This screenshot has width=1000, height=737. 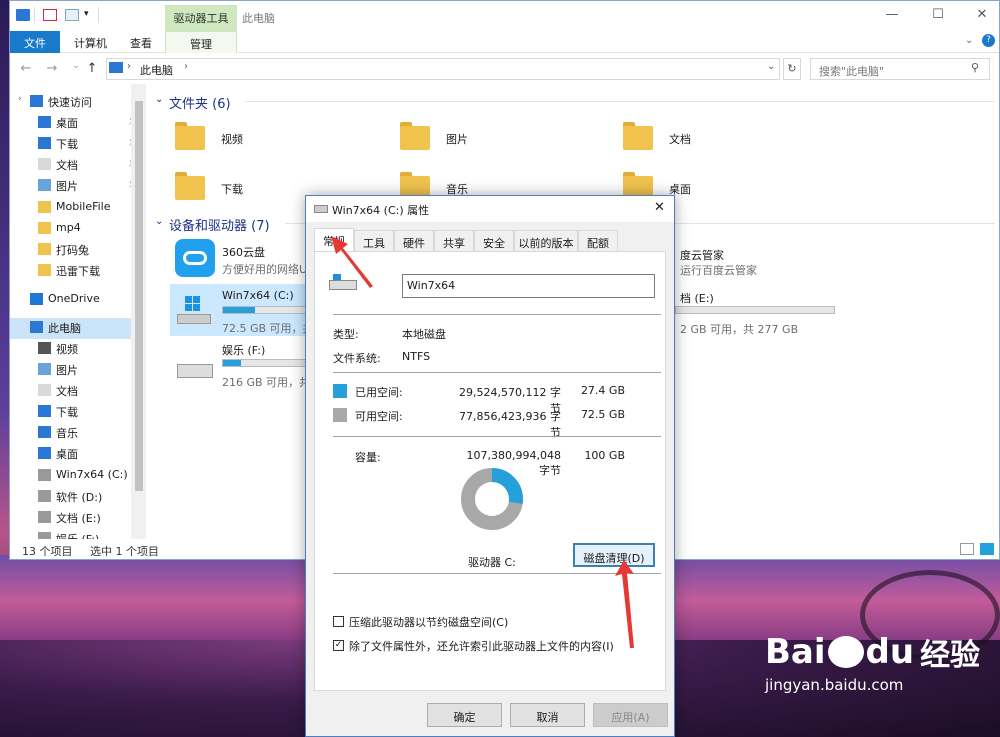 What do you see at coordinates (74, 164) in the screenshot?
I see `sidebar-item: 文档📌` at bounding box center [74, 164].